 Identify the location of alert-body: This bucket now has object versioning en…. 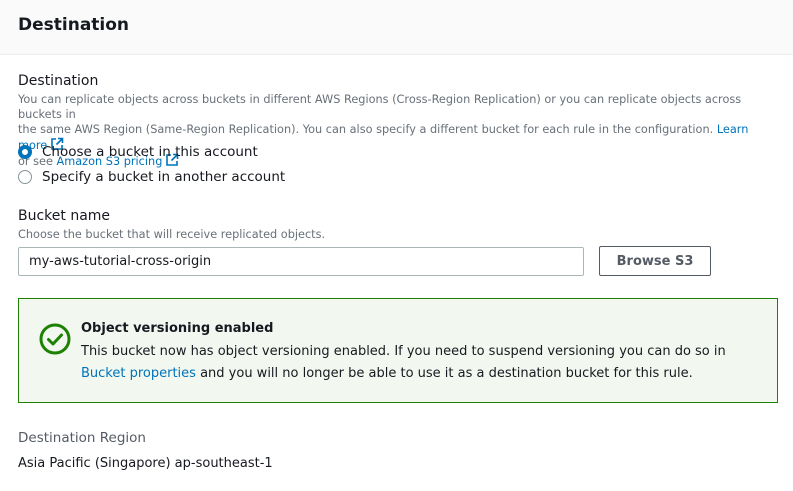
(421, 363).